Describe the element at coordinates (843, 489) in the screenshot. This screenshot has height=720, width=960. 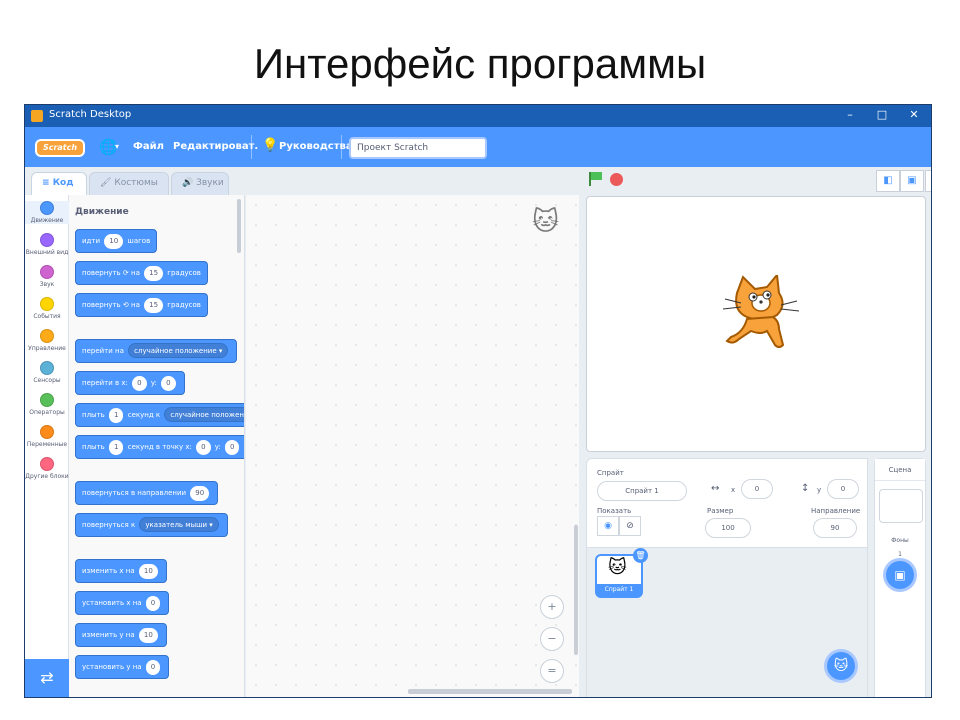
I see `y-position-input: 0` at that location.